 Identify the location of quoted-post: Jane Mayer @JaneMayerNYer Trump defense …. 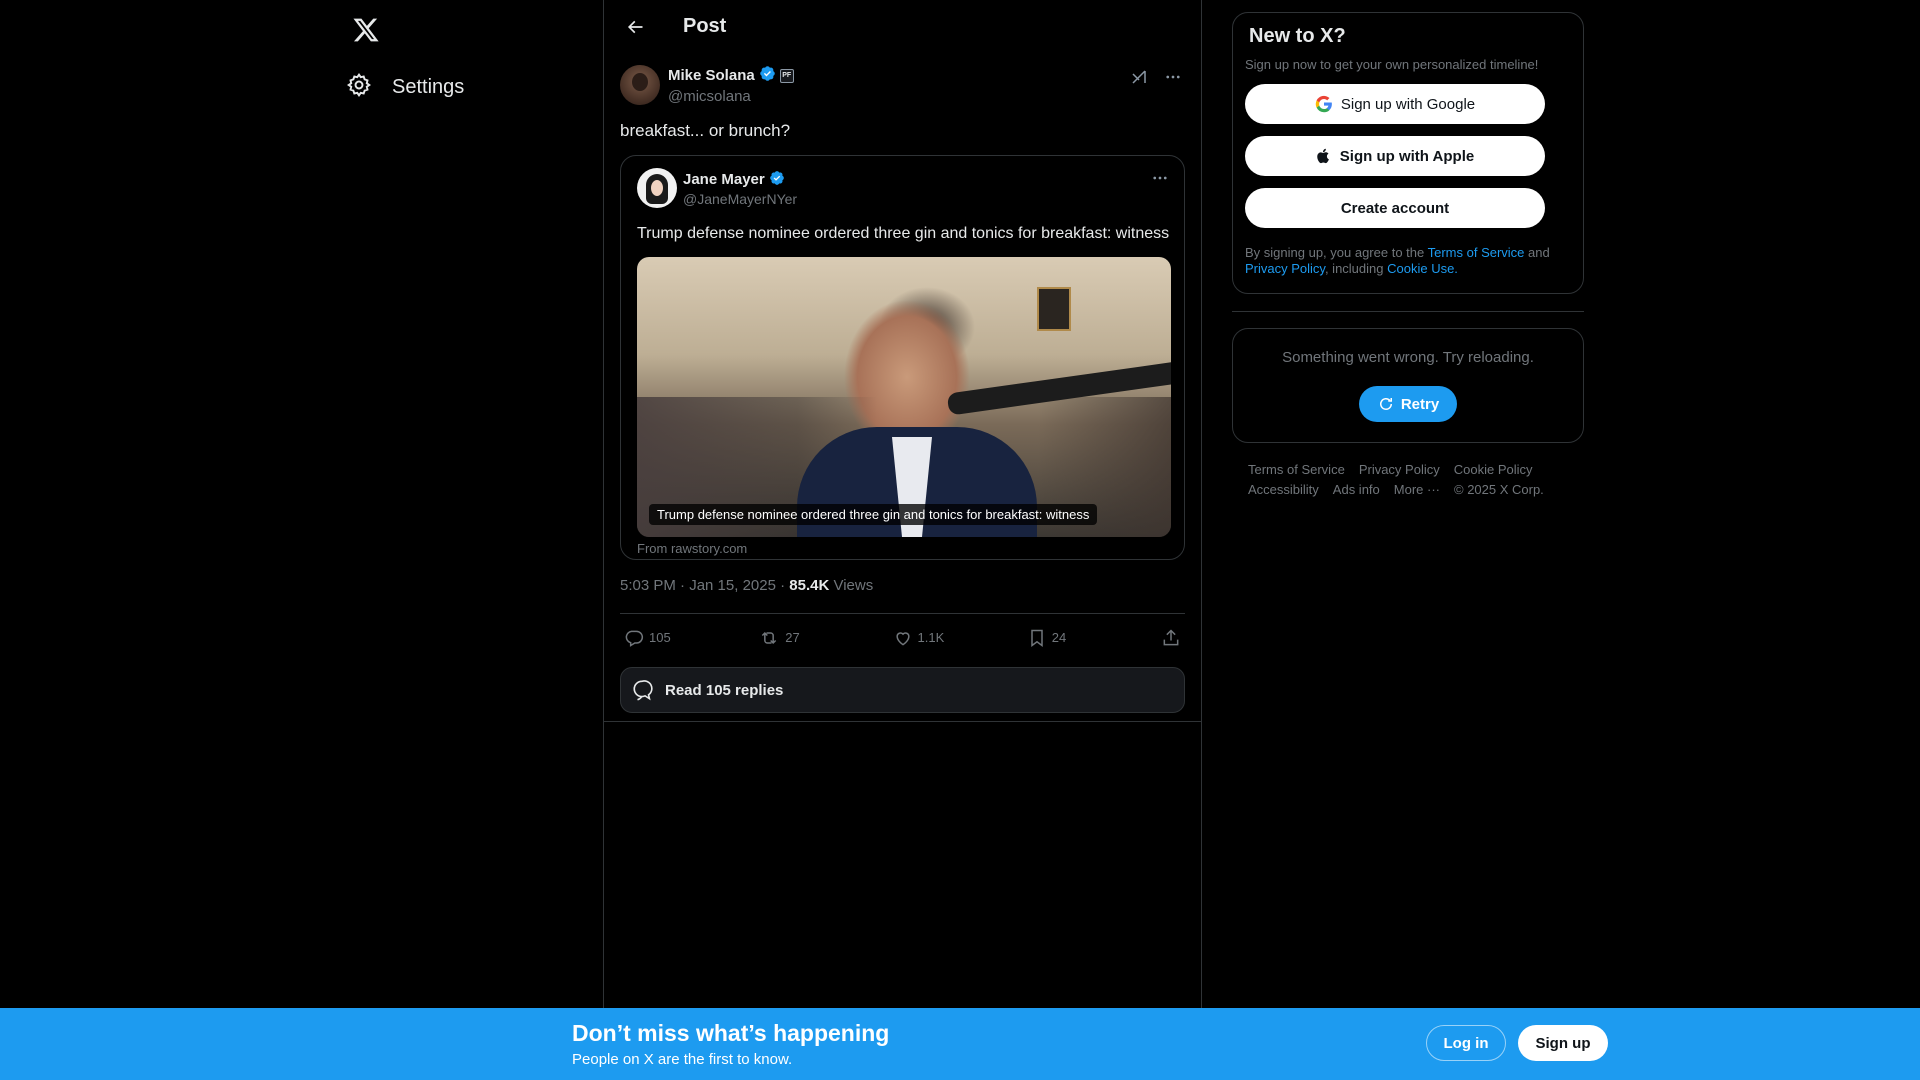
(902, 357).